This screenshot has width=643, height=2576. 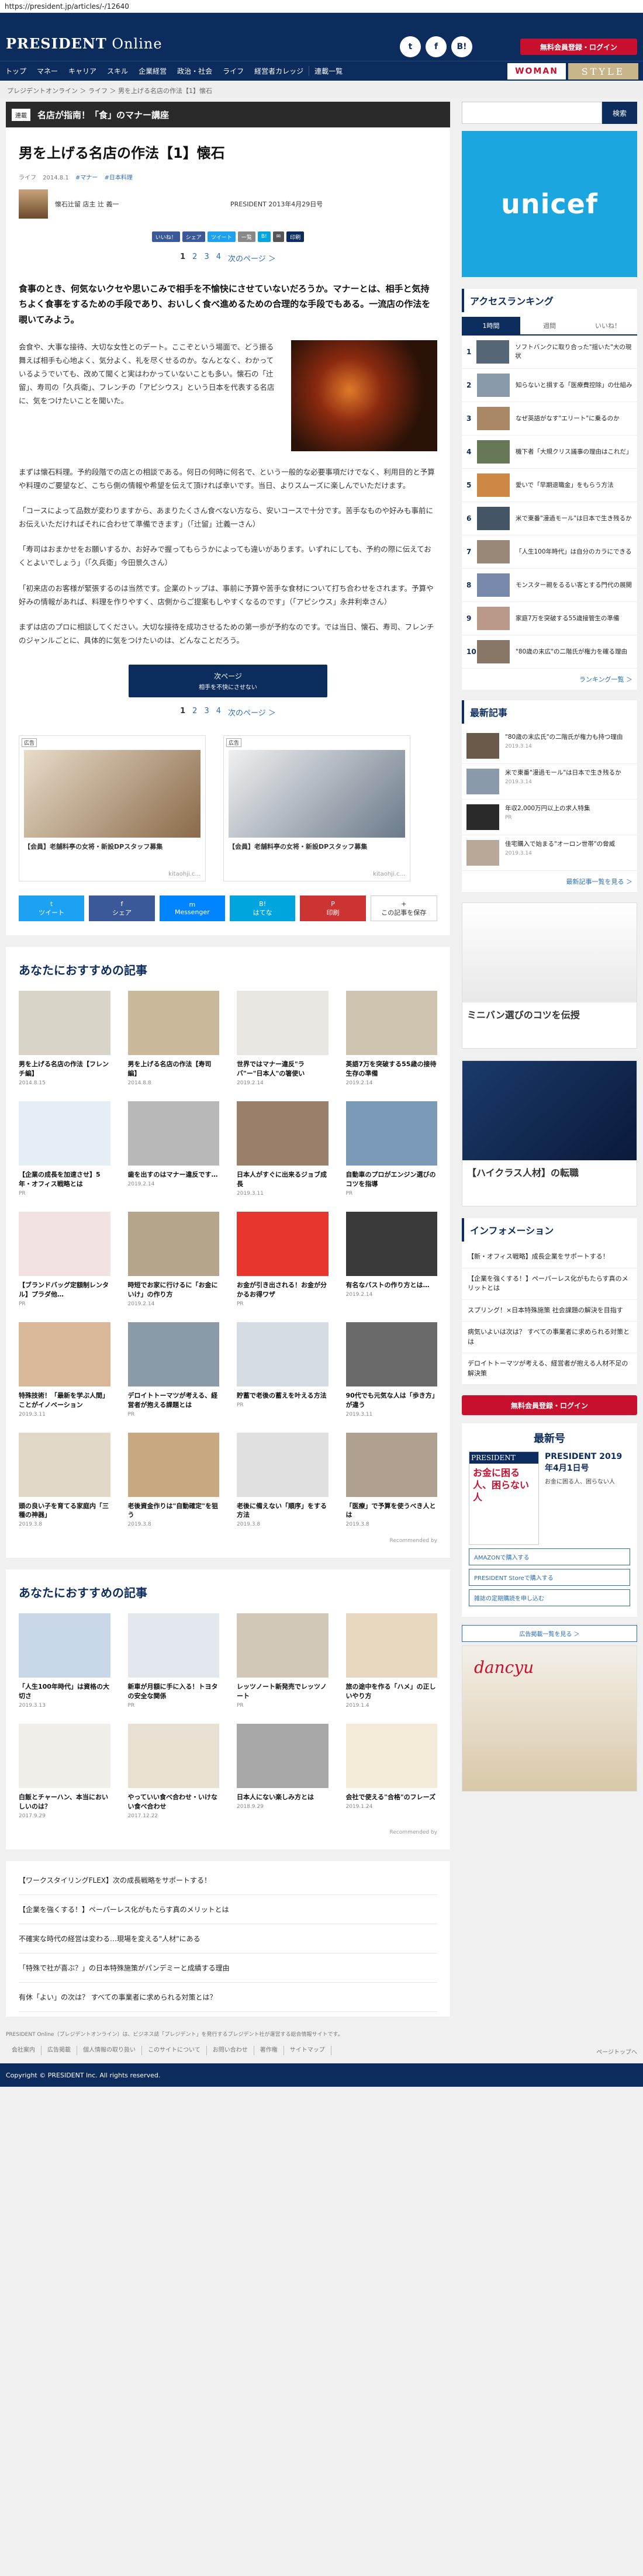 I want to click on ranking-item: 4 機下者「大規クリス議事の理由はこれだ」, so click(x=549, y=452).